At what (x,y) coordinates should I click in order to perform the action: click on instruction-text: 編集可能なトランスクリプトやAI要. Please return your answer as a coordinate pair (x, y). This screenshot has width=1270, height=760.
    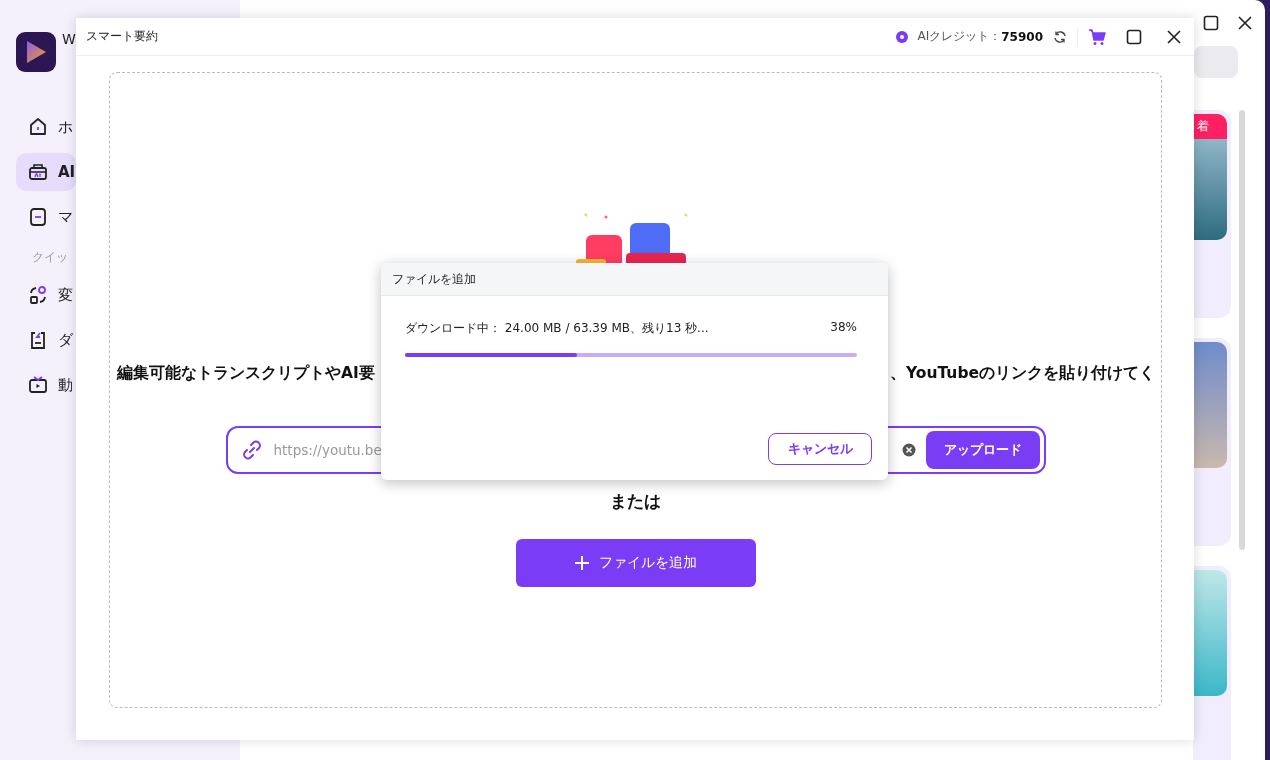
    Looking at the image, I should click on (246, 373).